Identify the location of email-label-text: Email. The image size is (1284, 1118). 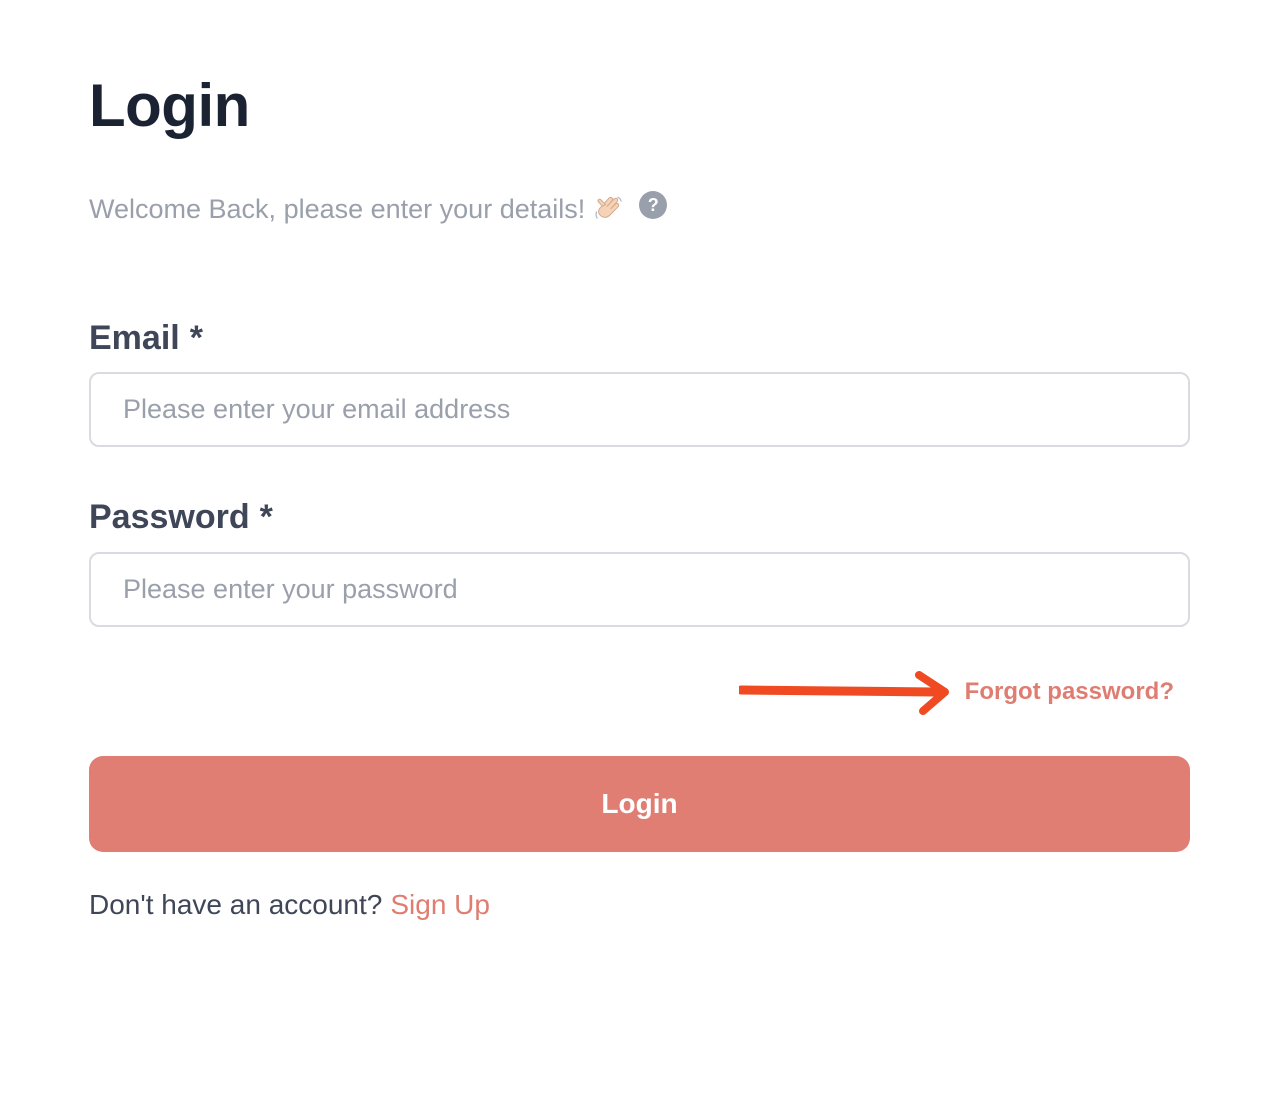
(134, 338).